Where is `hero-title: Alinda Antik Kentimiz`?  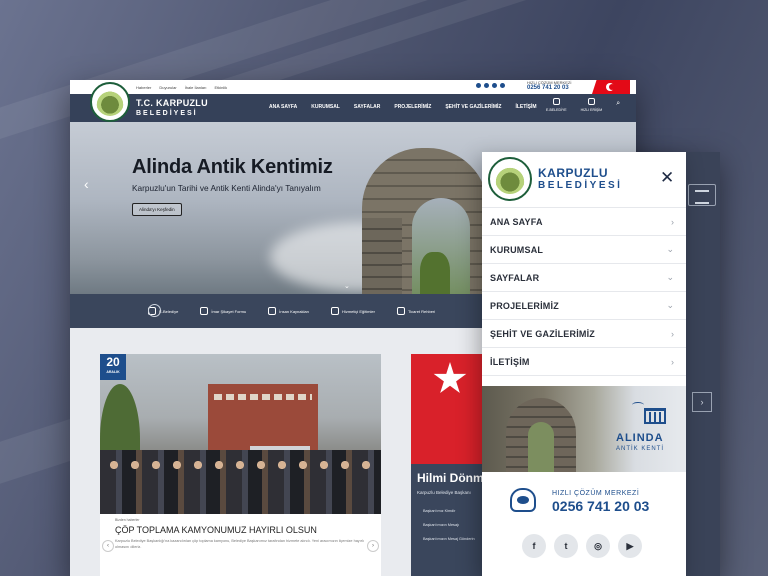 hero-title: Alinda Antik Kentimiz is located at coordinates (232, 167).